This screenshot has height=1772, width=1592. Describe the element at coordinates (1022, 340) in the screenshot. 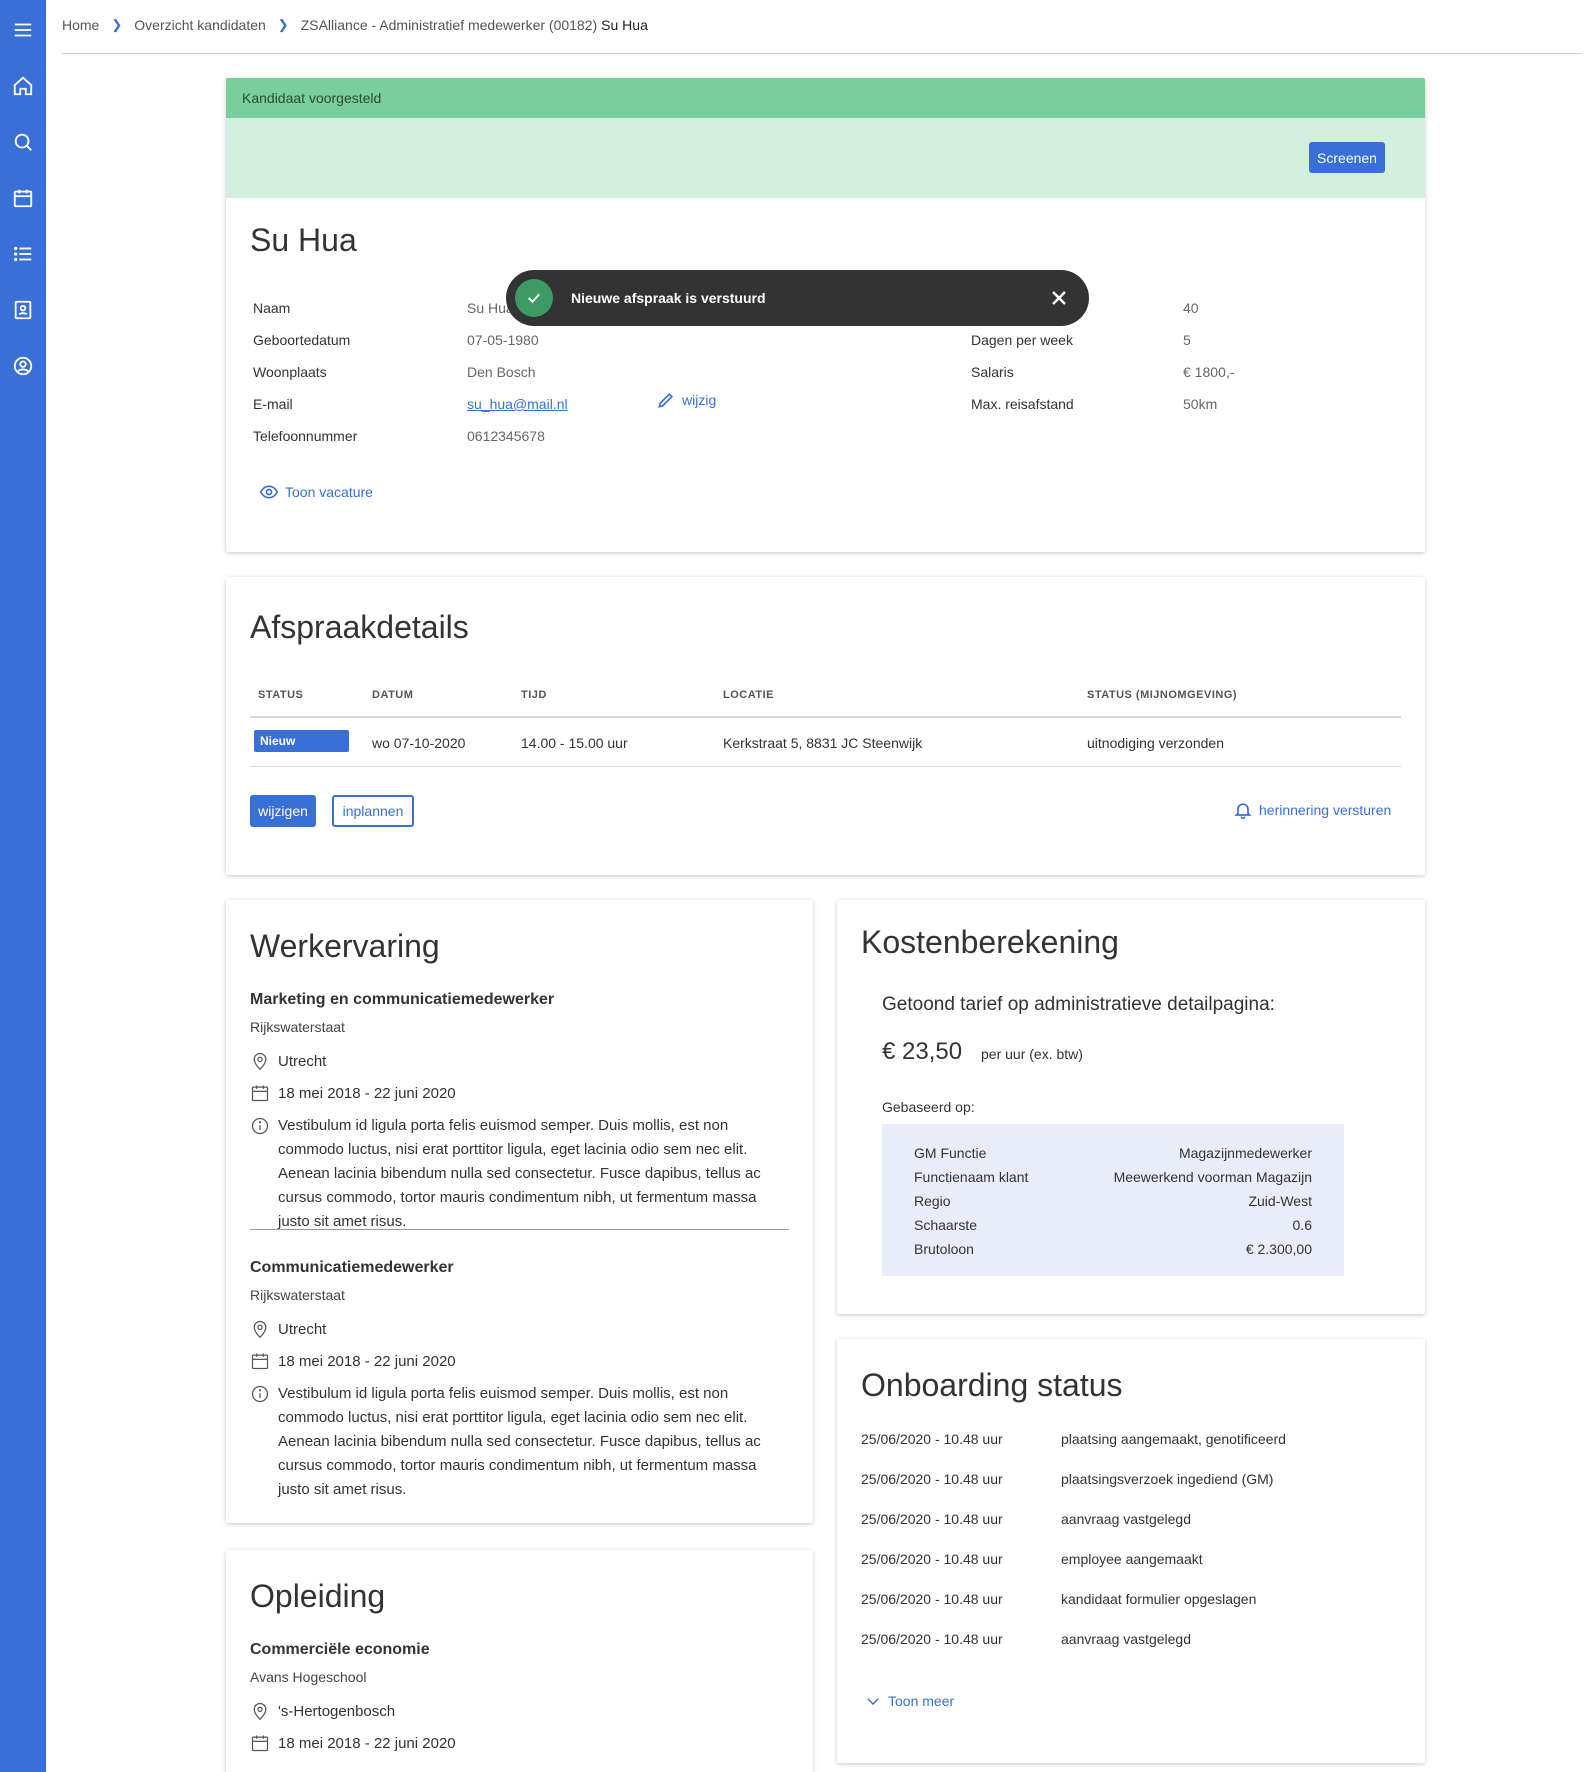

I see `detail-label: Dagen per week` at that location.